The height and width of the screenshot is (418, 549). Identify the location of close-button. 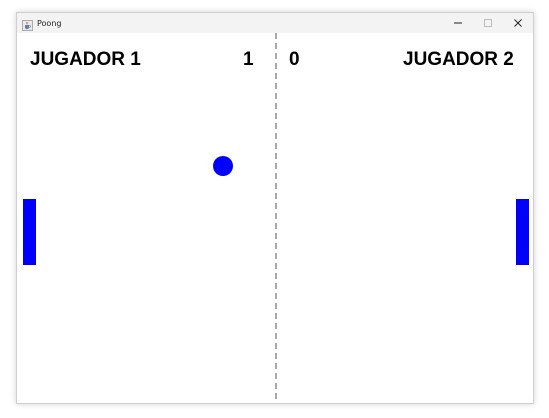
(518, 23).